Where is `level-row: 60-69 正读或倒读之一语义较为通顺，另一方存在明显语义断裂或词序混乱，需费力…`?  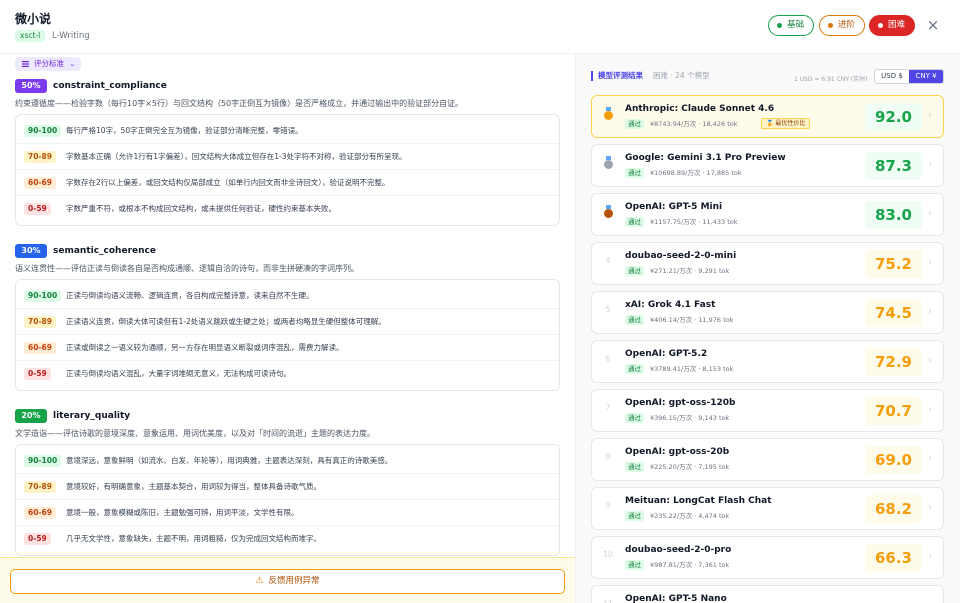 level-row: 60-69 正读或倒读之一语义较为通顺，另一方存在明显语义断裂或词序混乱，需费力… is located at coordinates (287, 348).